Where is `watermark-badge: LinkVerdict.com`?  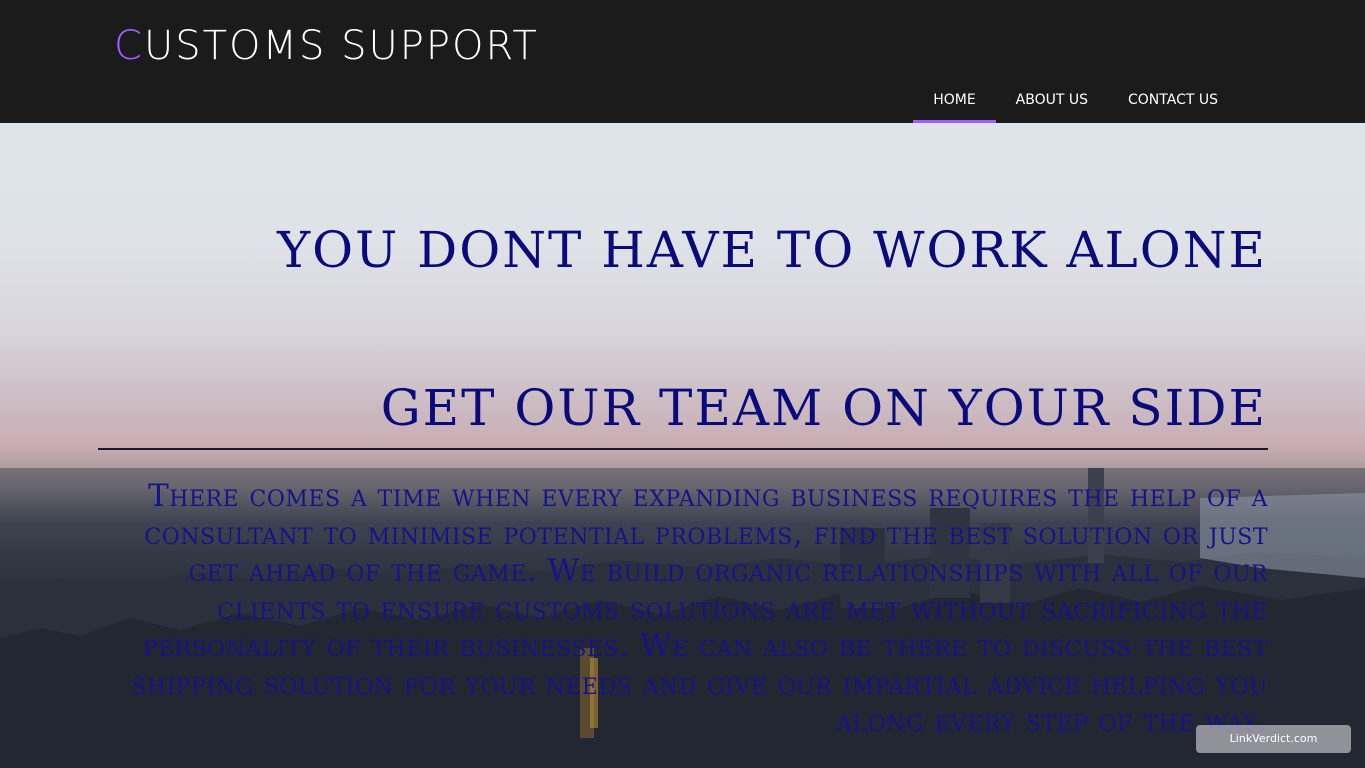 watermark-badge: LinkVerdict.com is located at coordinates (1273, 739).